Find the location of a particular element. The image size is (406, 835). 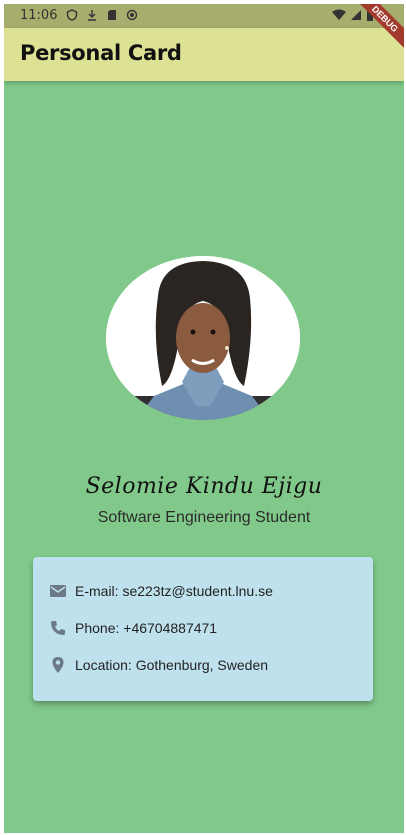

status-bar: 11:06 is located at coordinates (204, 16).